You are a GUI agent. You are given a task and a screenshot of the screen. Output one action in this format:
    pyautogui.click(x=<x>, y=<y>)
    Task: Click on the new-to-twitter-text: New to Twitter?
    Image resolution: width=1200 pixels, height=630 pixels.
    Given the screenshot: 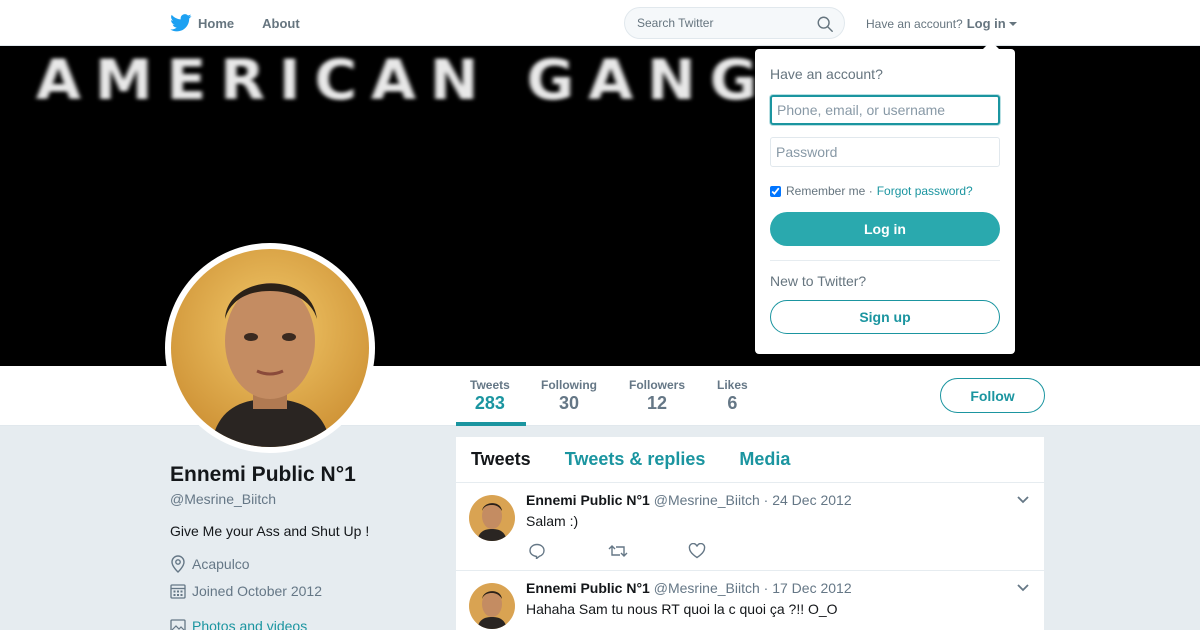 What is the action you would take?
    pyautogui.click(x=818, y=281)
    